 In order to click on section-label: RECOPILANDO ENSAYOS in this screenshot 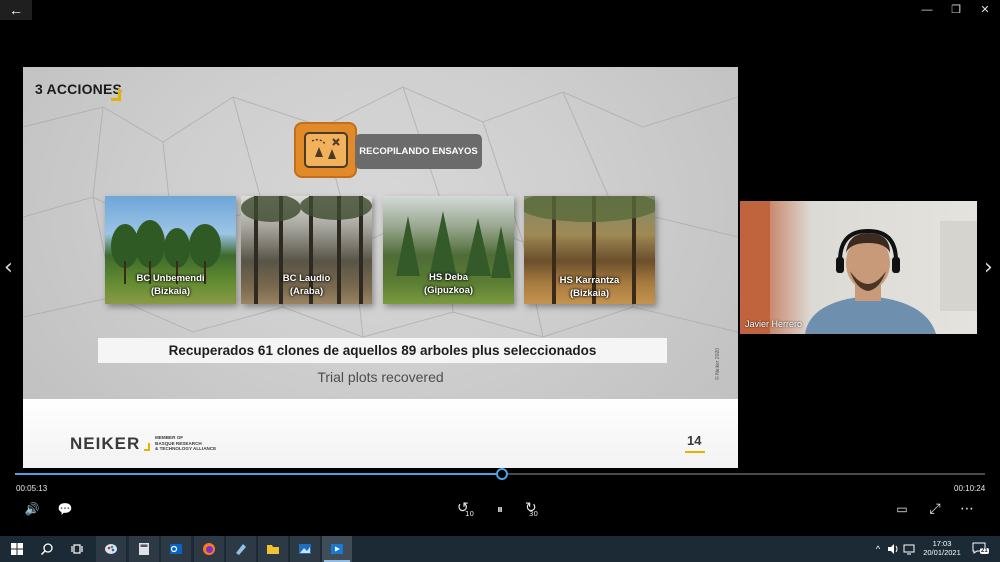, I will do `click(418, 151)`.